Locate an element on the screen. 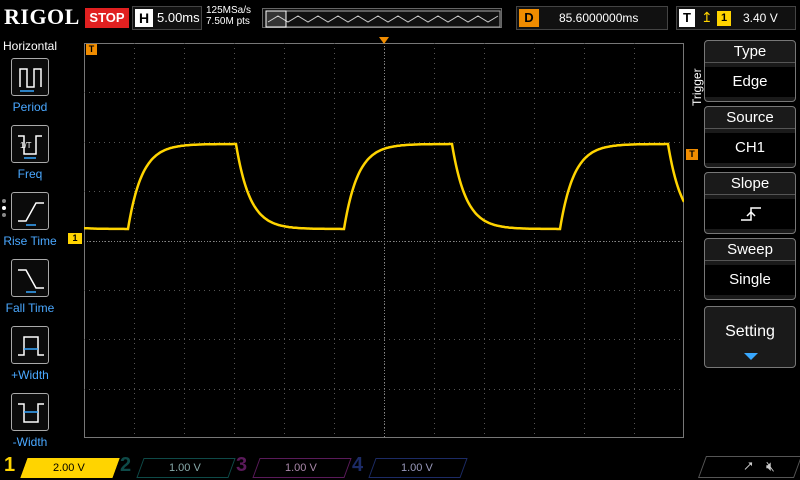 The height and width of the screenshot is (480, 800). sidebar-item-fall-time: Fall Time is located at coordinates (30, 292).